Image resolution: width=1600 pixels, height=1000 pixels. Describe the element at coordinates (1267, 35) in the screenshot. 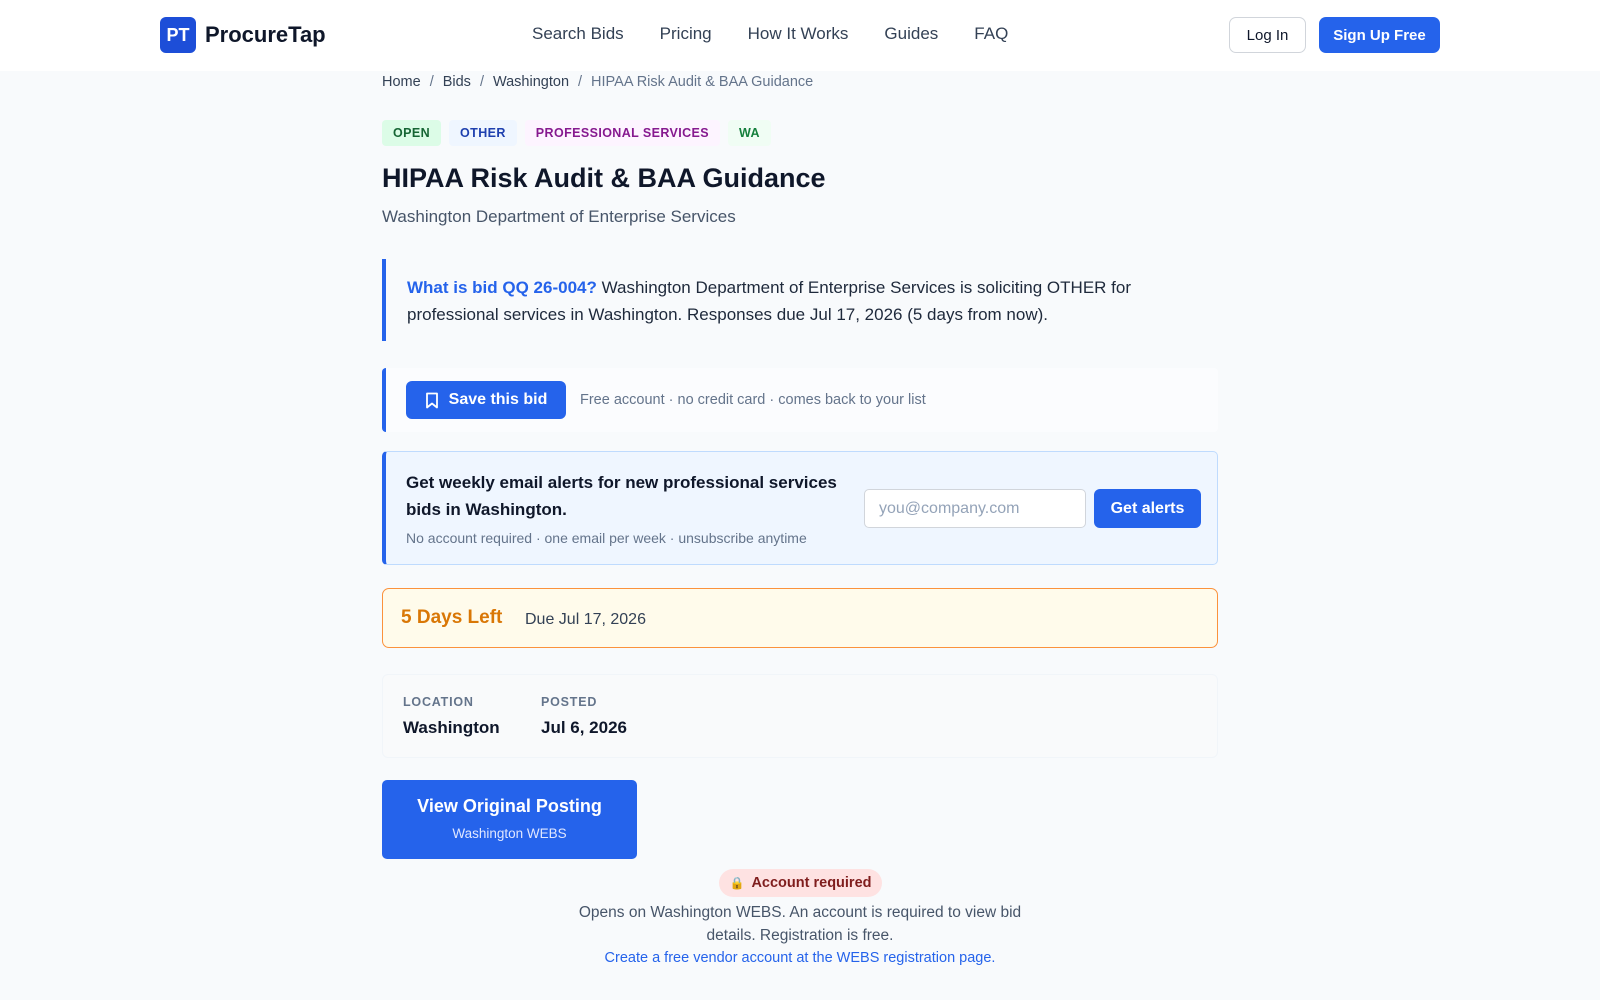

I see `login-button: Log In` at that location.